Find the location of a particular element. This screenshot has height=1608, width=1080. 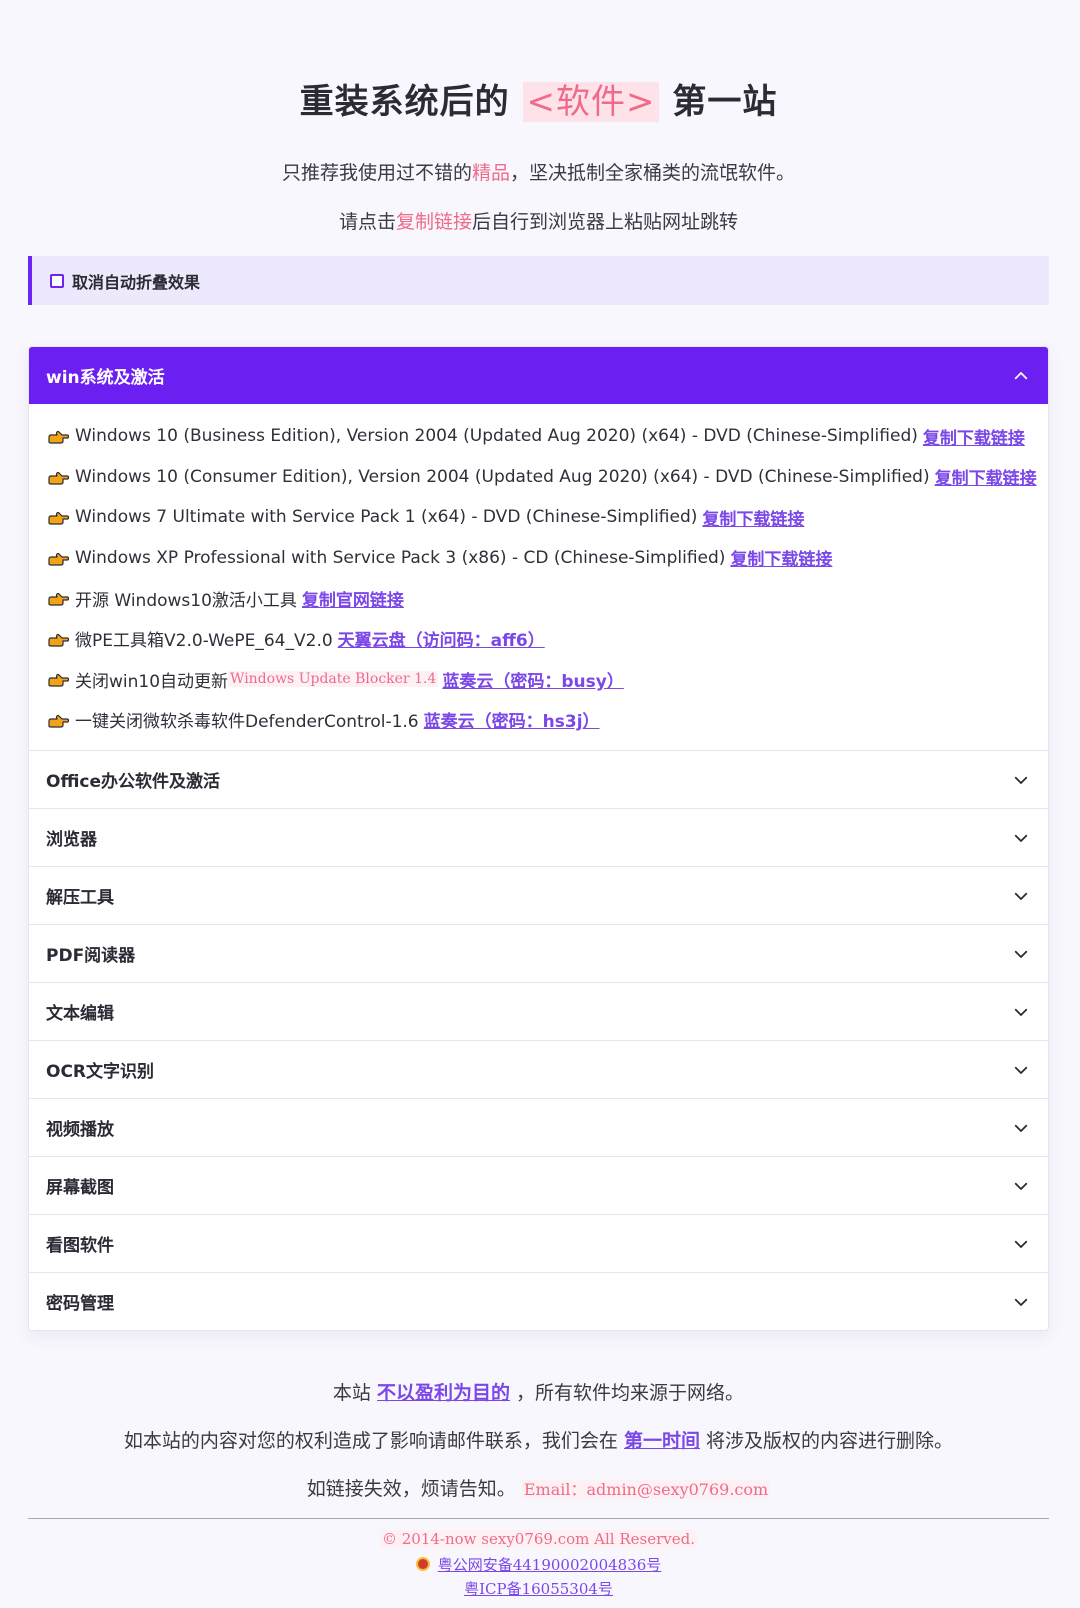

accordion-title: OCR文字识别 is located at coordinates (100, 1072).